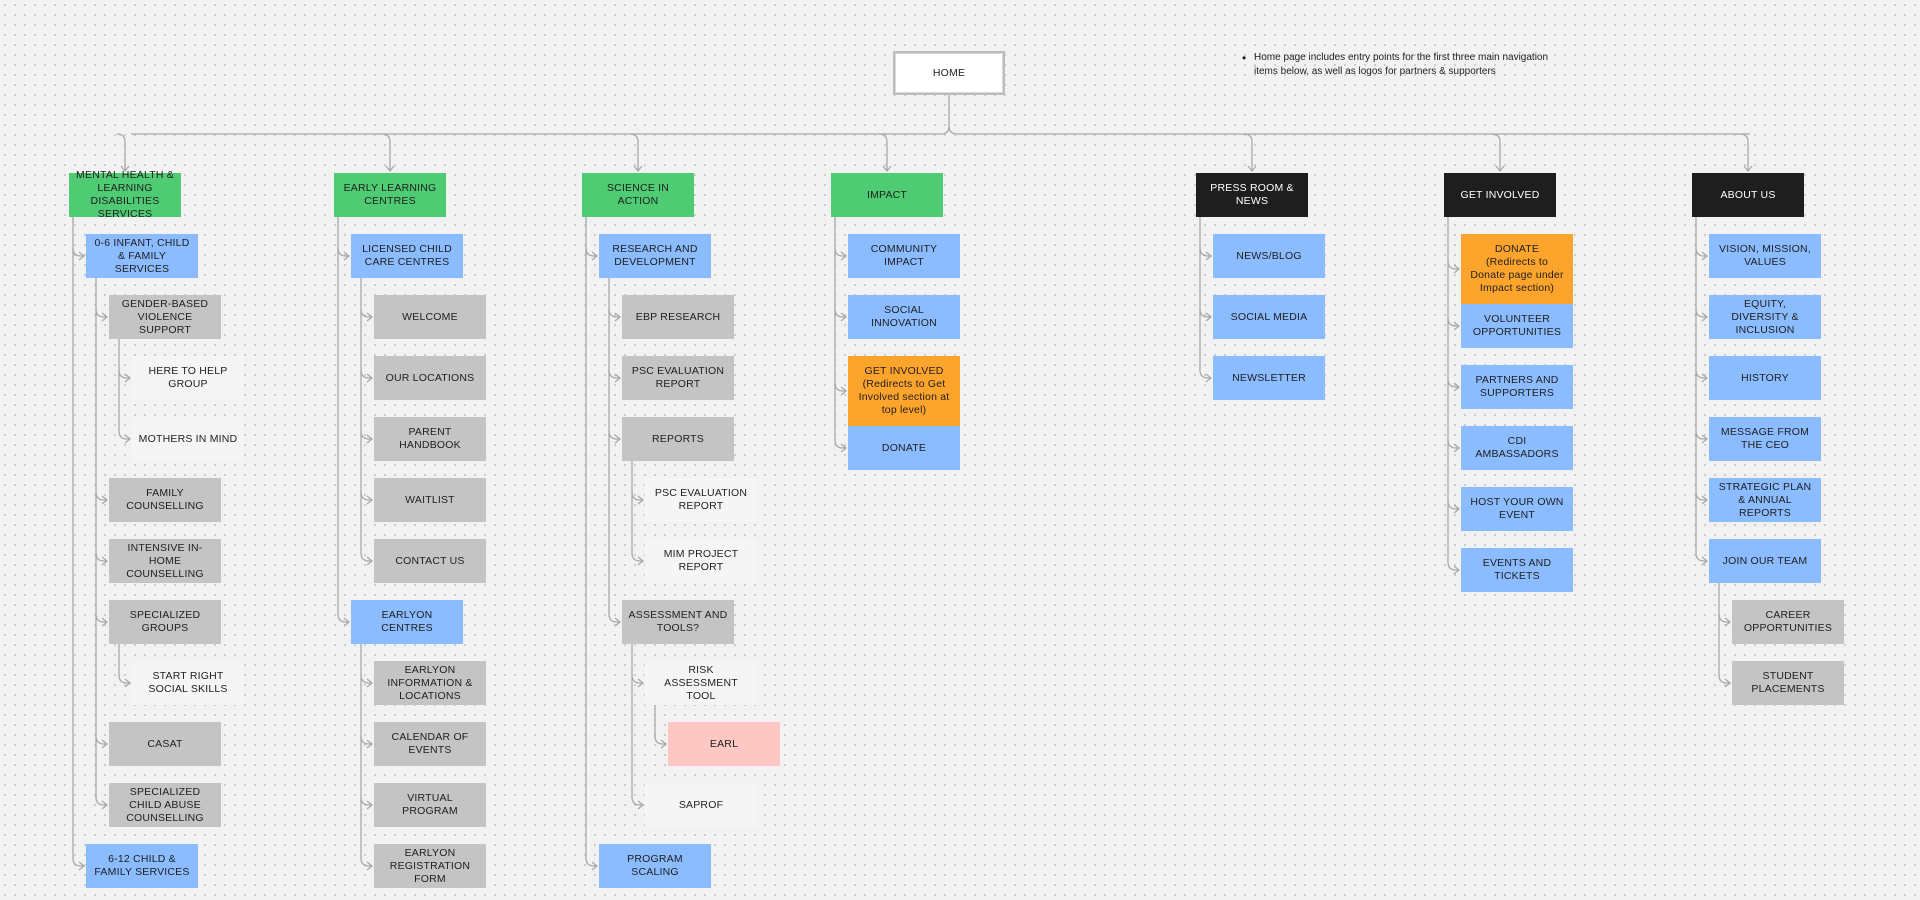  What do you see at coordinates (430, 744) in the screenshot?
I see `node-calendar-of-events: CALENDAR OF EVENTS` at bounding box center [430, 744].